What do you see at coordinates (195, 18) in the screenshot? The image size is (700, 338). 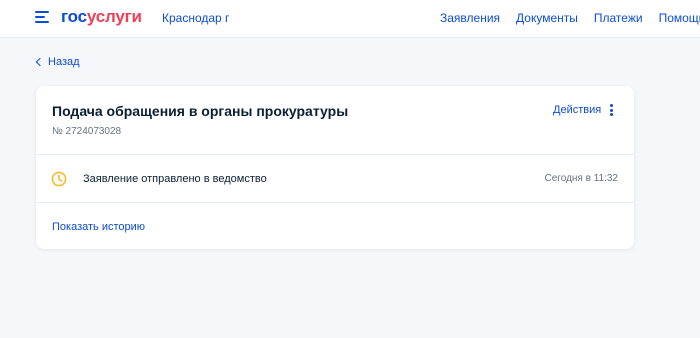 I see `region-selector: Краснодар г` at bounding box center [195, 18].